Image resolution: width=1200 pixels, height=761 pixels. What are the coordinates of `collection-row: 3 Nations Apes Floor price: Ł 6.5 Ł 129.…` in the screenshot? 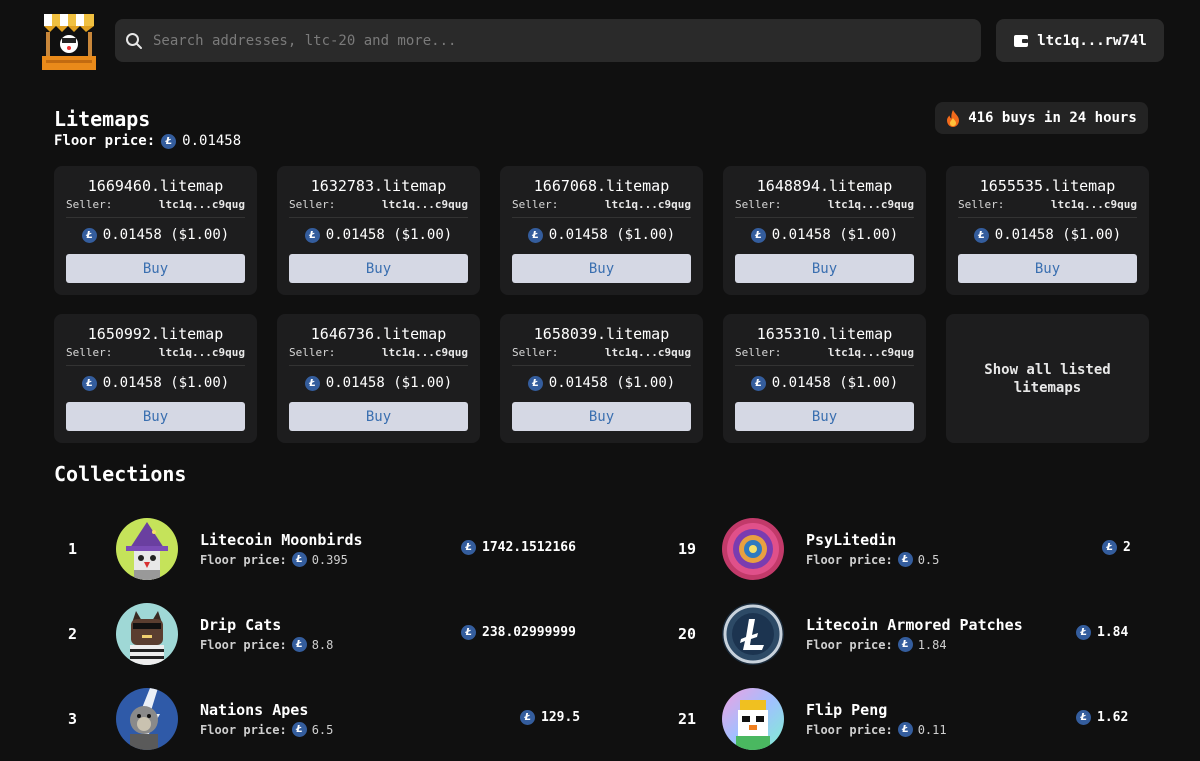 It's located at (338, 719).